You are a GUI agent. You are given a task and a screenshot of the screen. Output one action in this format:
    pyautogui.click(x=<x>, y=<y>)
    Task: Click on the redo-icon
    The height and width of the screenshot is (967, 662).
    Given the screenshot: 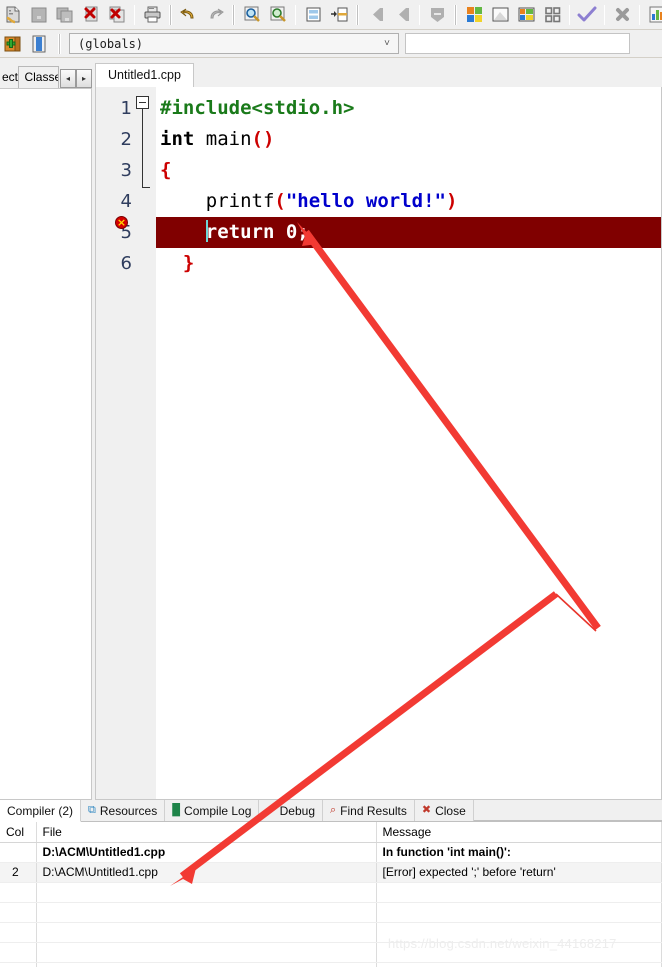 What is the action you would take?
    pyautogui.click(x=215, y=15)
    